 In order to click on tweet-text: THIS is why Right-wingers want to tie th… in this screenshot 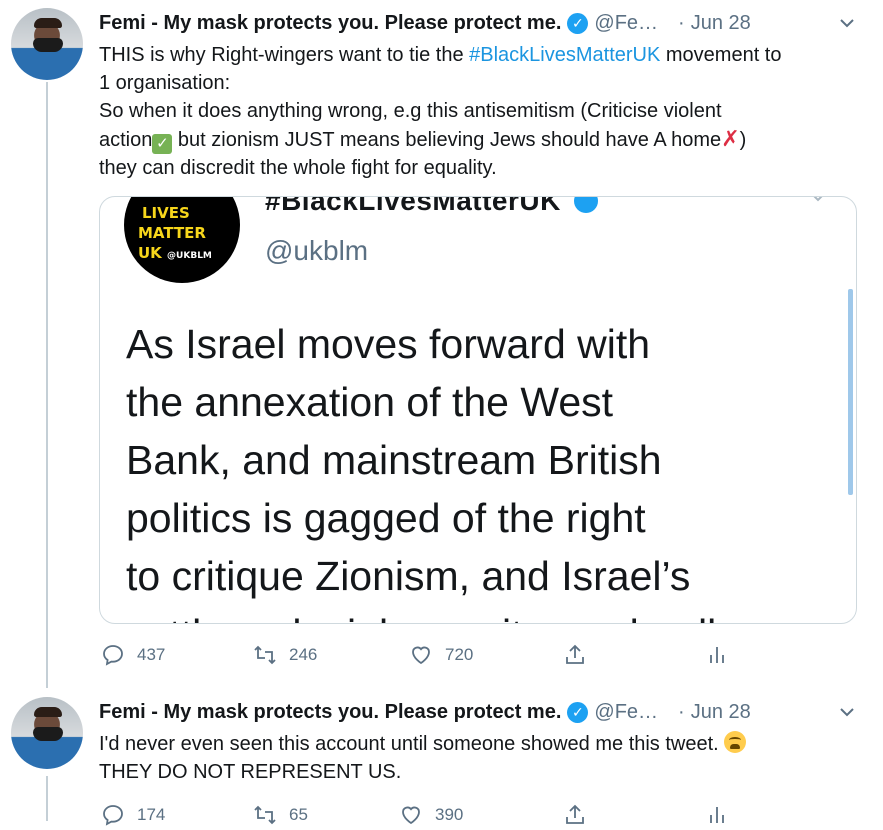, I will do `click(484, 111)`.